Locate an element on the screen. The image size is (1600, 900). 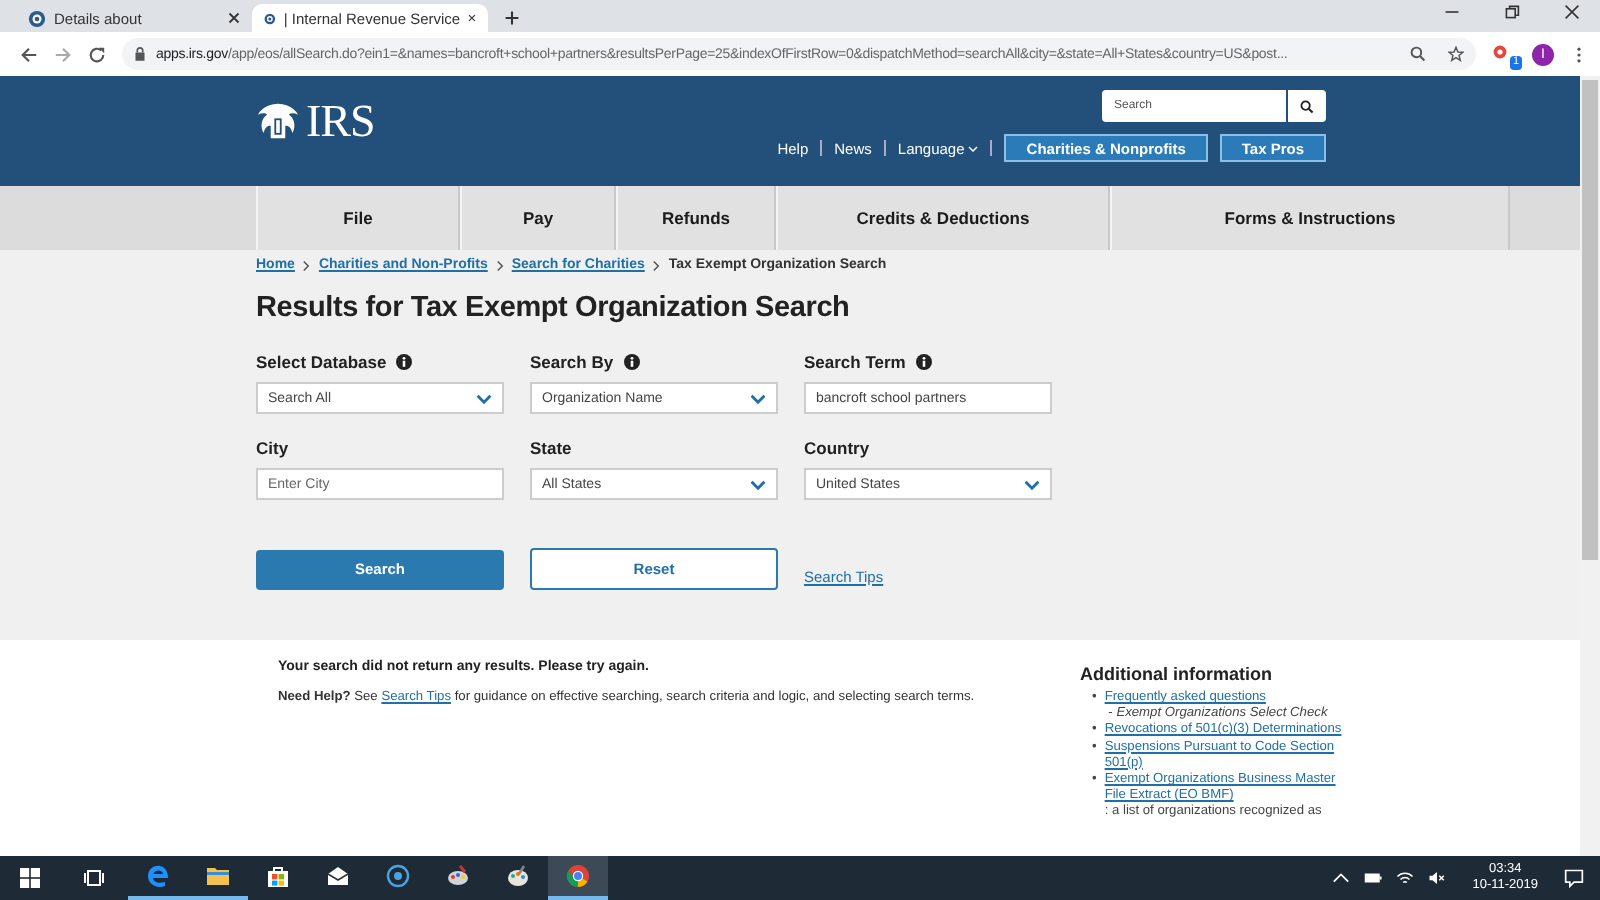
restore-icon is located at coordinates (1512, 12).